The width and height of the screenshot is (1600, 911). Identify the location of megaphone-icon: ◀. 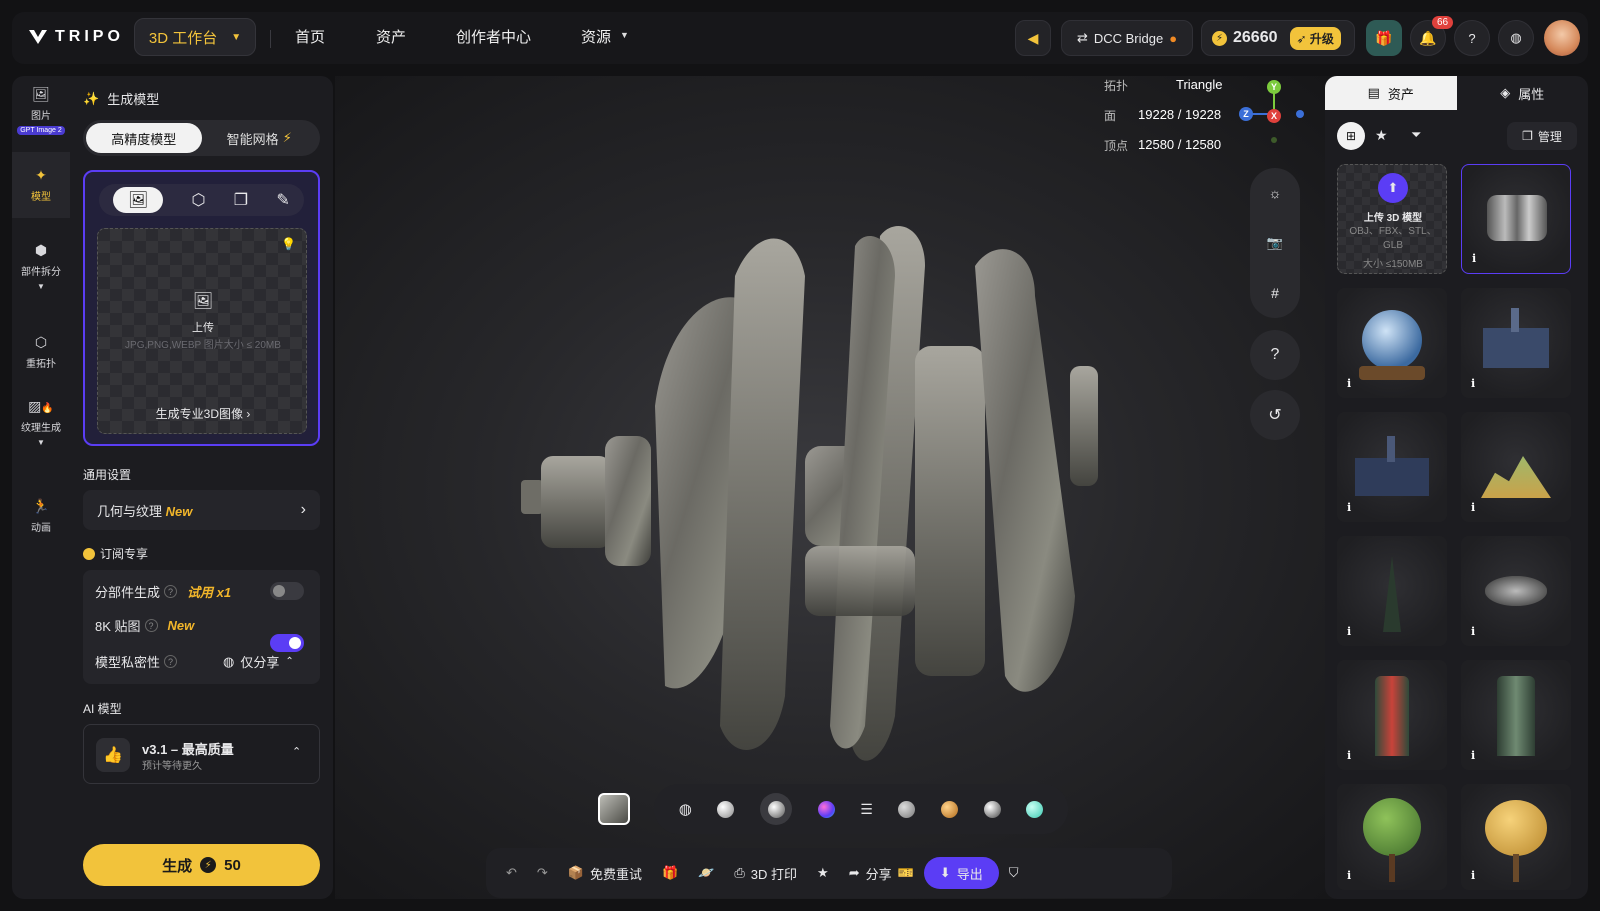
(1033, 38).